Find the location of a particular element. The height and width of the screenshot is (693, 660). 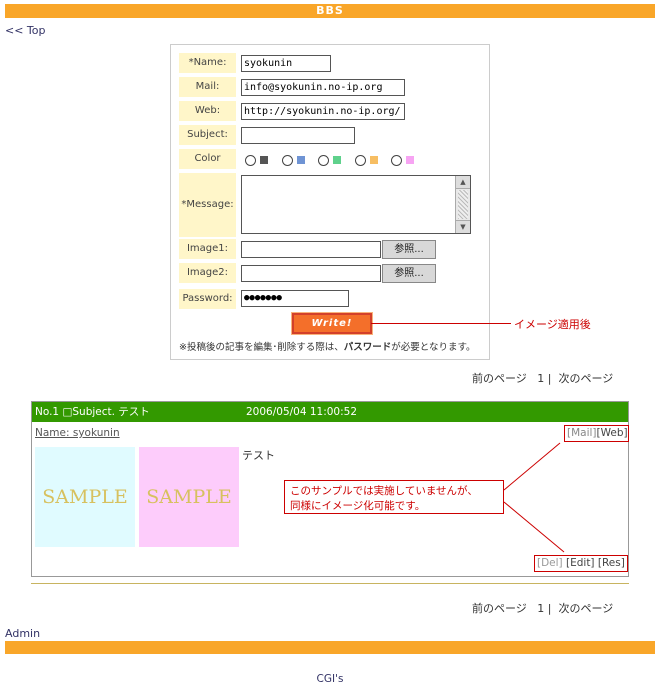

admin-link: Admin is located at coordinates (22, 633).